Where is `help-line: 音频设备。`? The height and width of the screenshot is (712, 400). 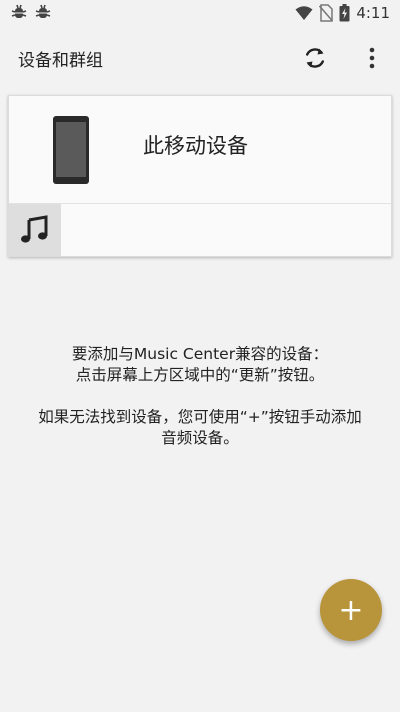
help-line: 音频设备。 is located at coordinates (200, 438).